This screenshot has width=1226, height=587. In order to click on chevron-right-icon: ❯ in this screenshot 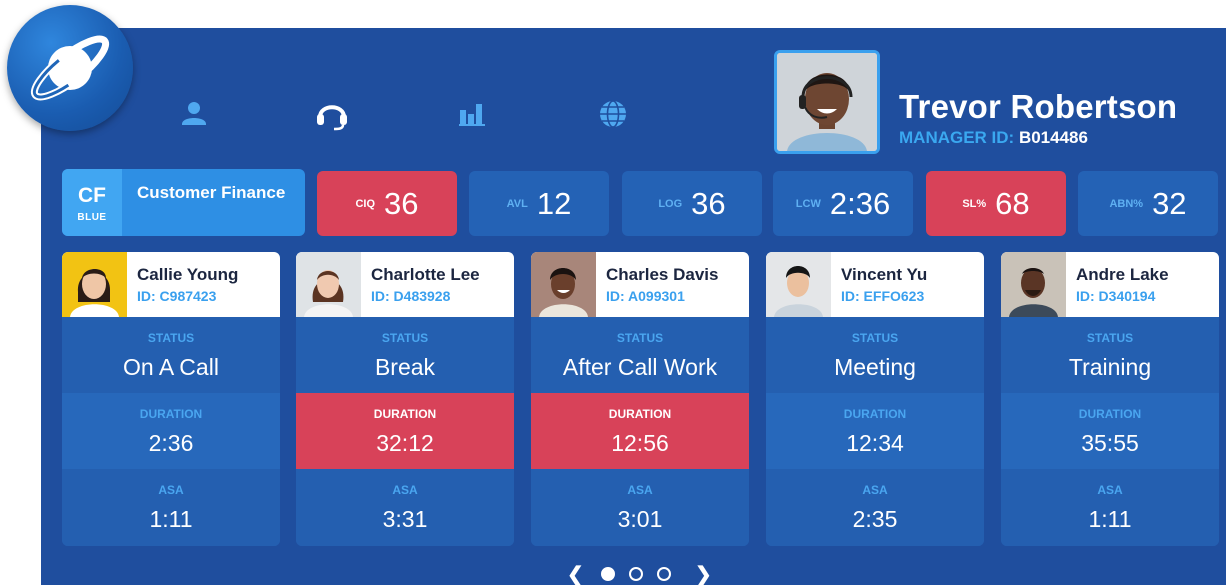, I will do `click(703, 574)`.